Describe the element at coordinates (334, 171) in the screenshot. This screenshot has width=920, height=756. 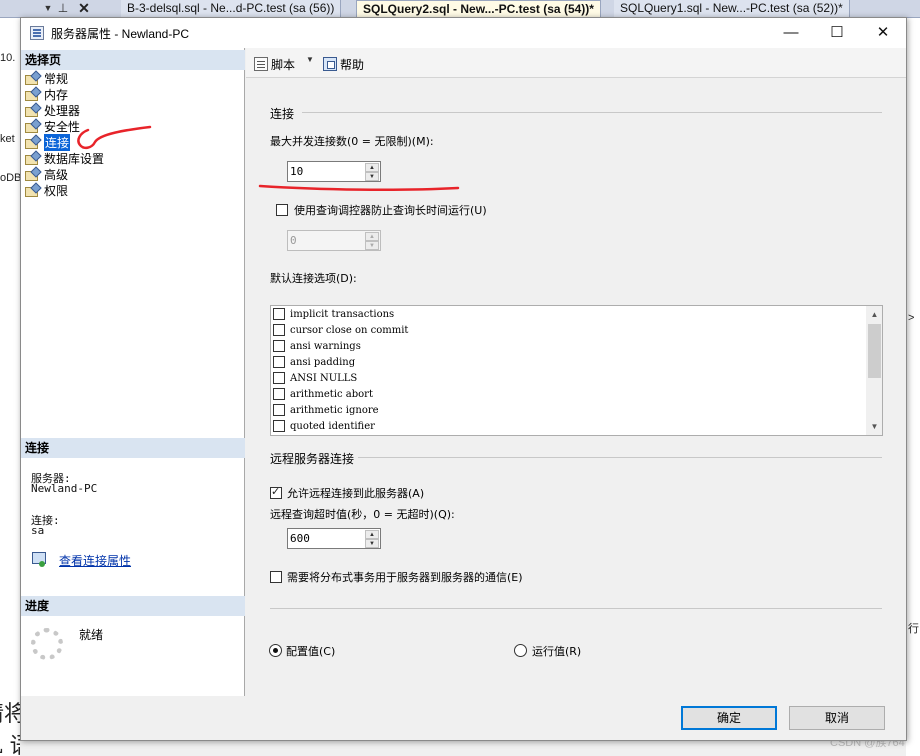
I see `max-connections-stepper: 10 ▲ ▼` at that location.